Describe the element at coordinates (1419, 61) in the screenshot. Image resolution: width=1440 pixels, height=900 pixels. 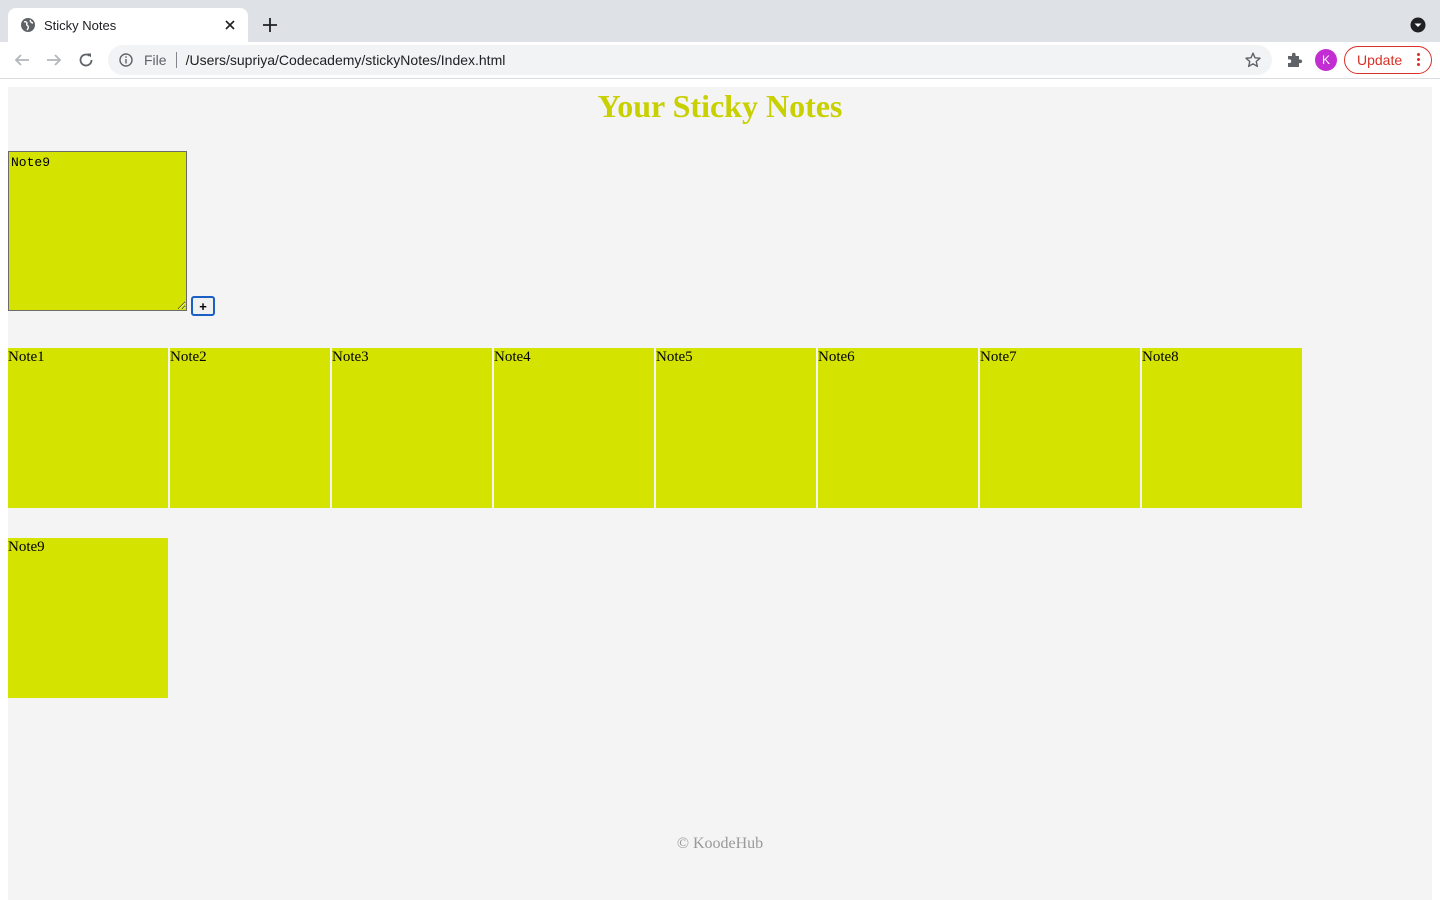
I see `more-menu-icon` at that location.